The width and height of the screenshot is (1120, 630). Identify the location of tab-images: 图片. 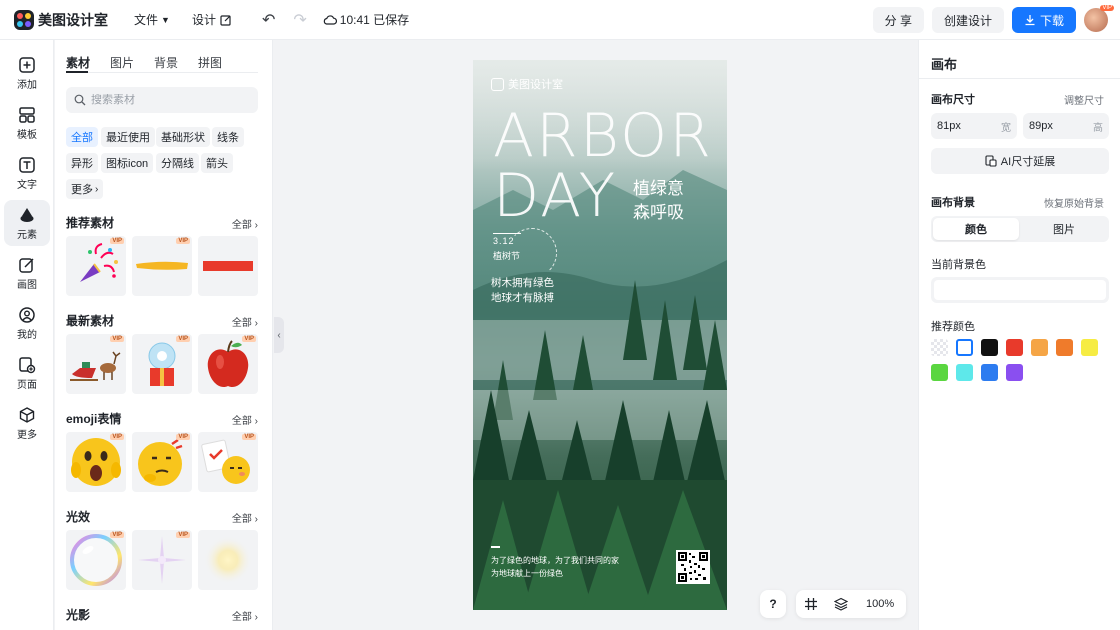
(122, 62).